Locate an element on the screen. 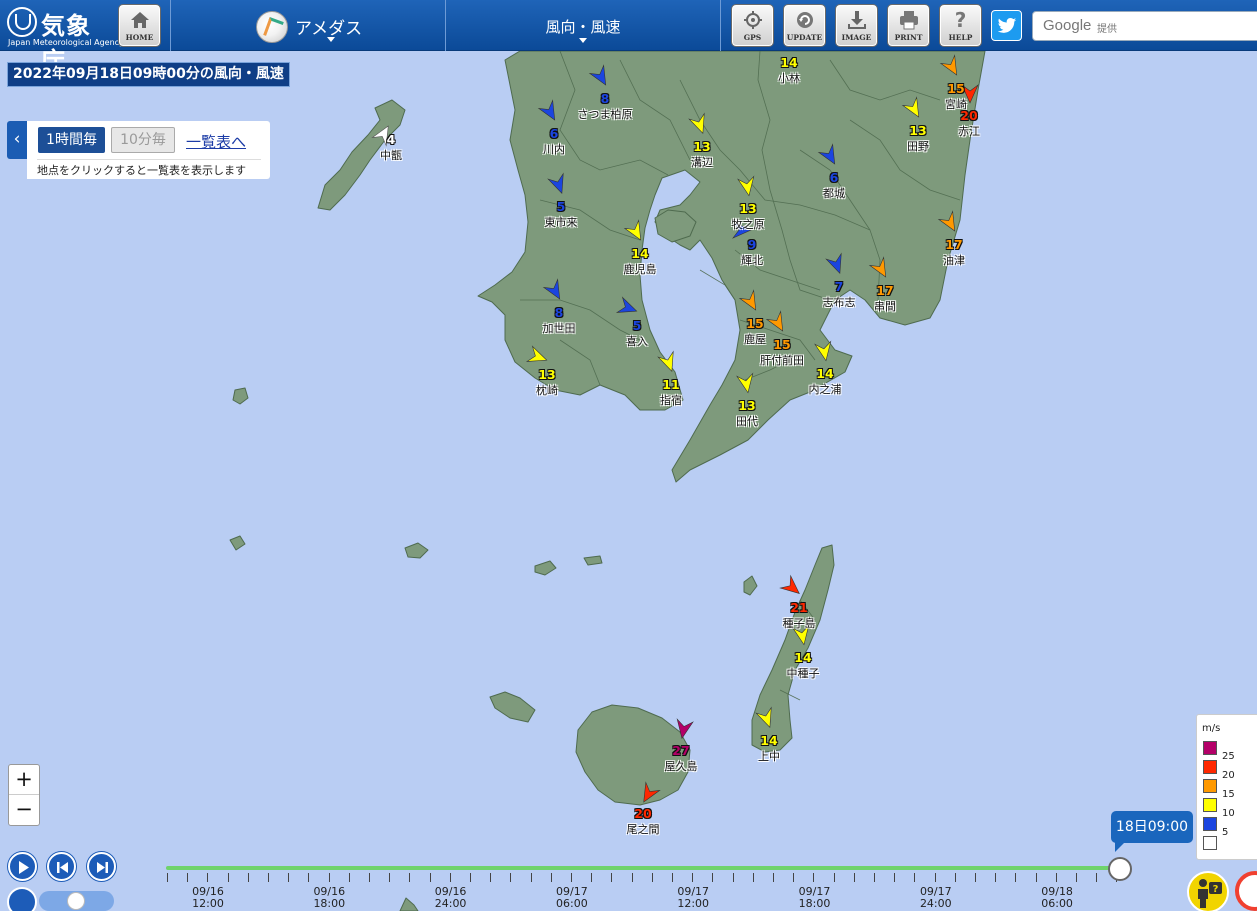 The height and width of the screenshot is (911, 1257). station-name: さつま柏原 is located at coordinates (605, 114).